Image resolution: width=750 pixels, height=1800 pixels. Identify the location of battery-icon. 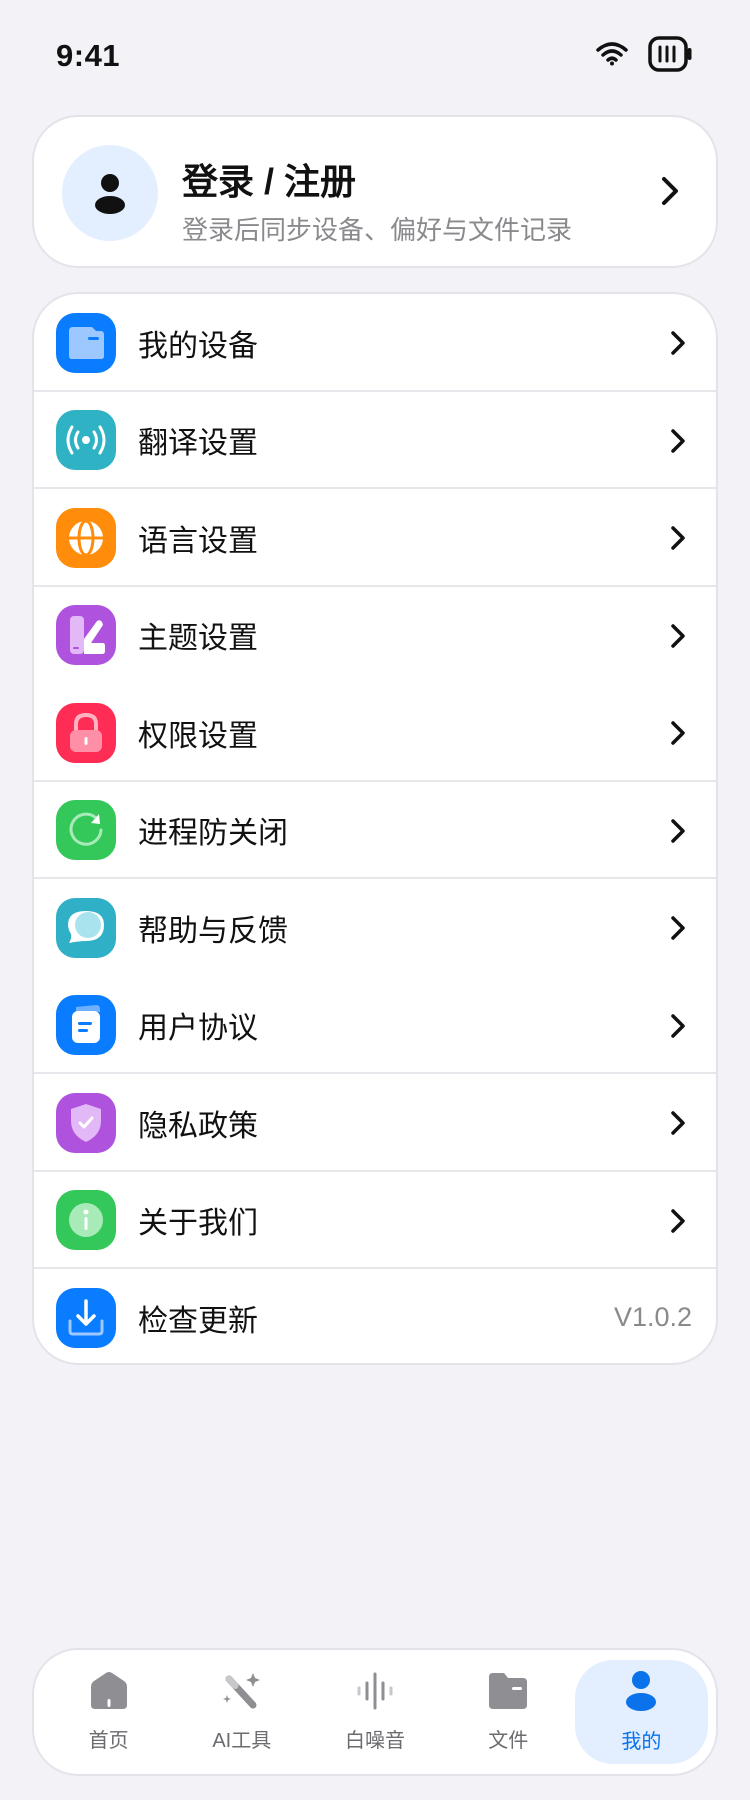
(670, 56).